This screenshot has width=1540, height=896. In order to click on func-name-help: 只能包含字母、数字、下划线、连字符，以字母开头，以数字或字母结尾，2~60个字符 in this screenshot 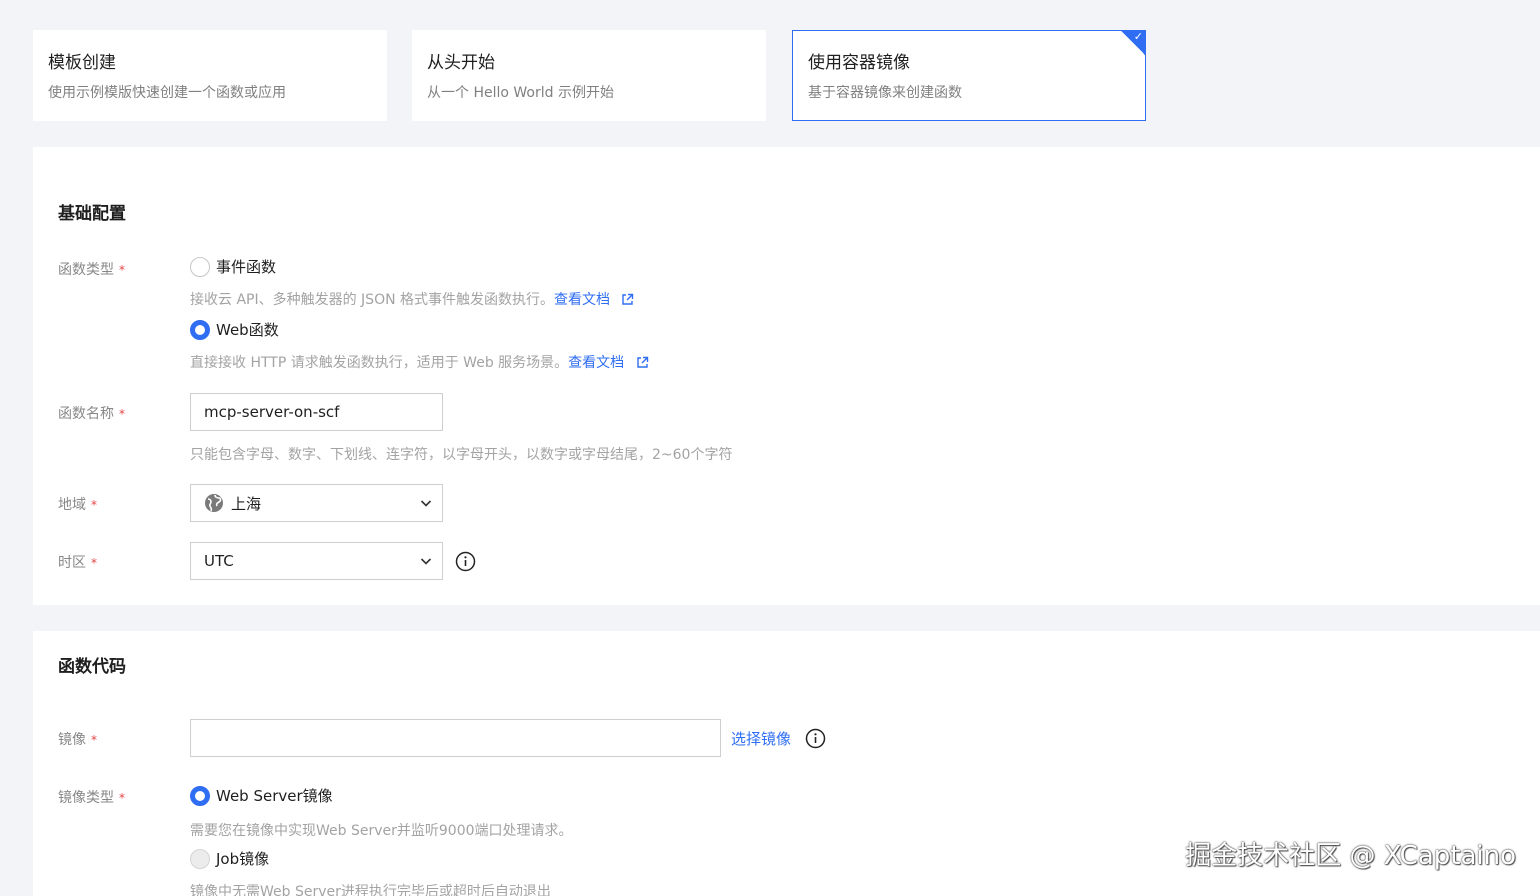, I will do `click(461, 455)`.